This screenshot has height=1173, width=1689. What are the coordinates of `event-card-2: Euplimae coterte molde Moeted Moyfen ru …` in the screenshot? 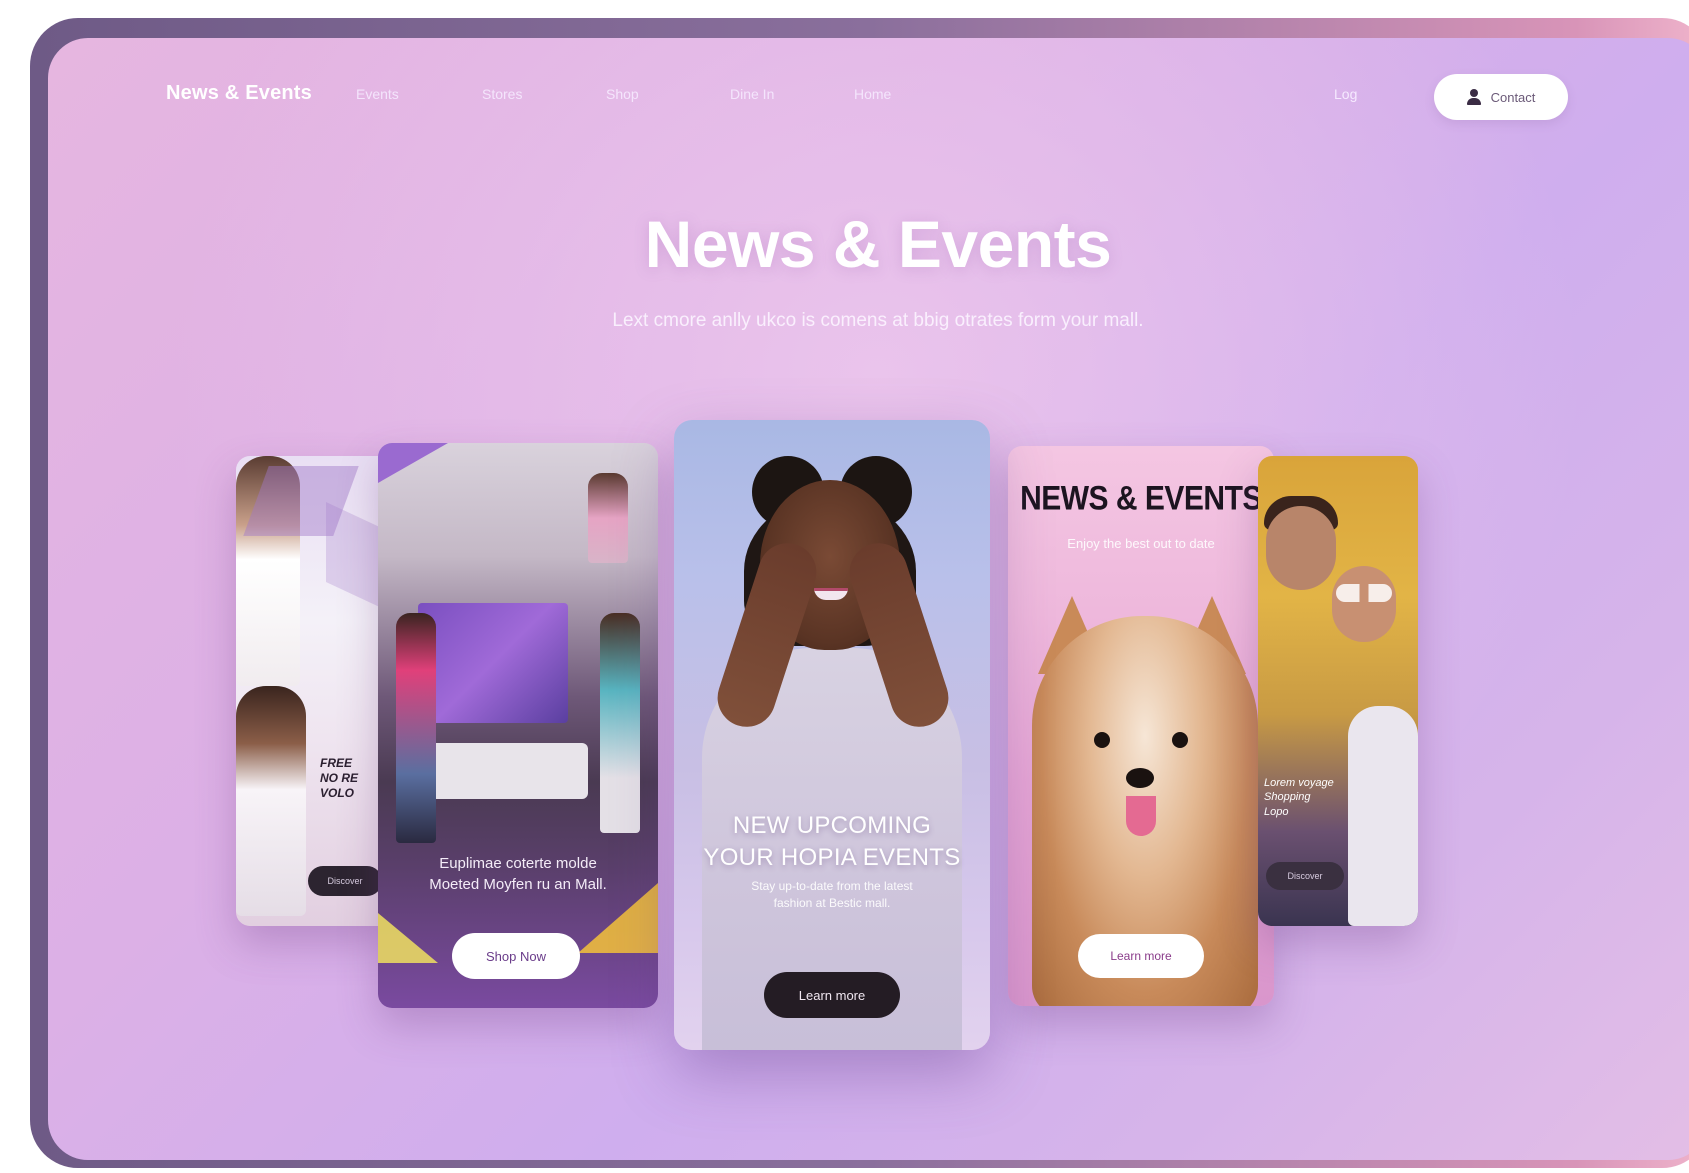 It's located at (518, 725).